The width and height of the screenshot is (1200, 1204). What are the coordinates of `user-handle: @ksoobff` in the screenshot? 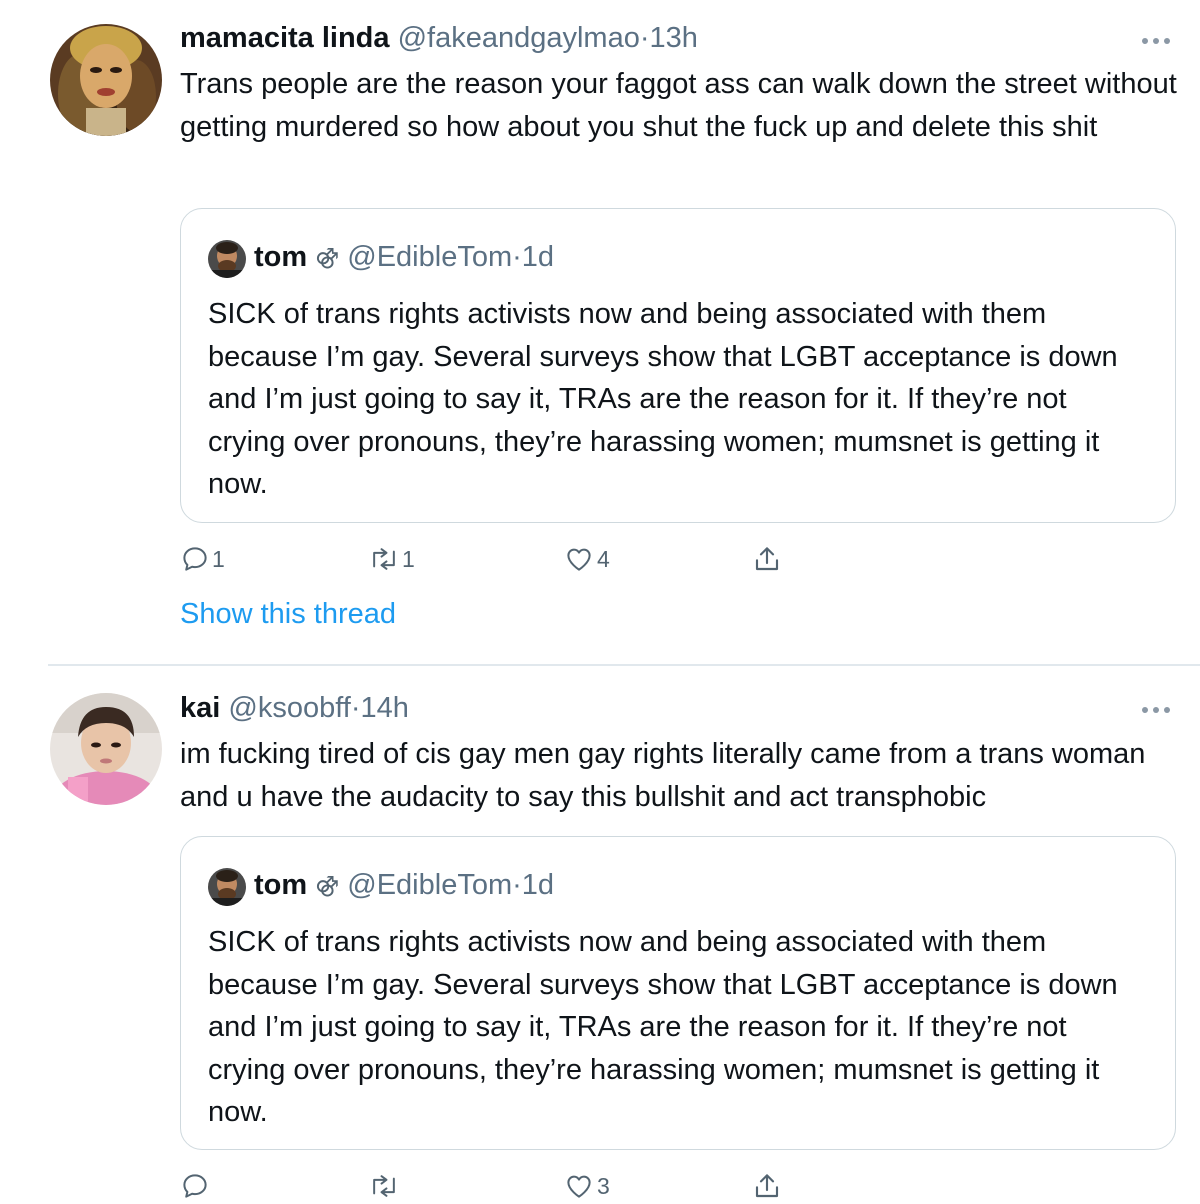 It's located at (289, 708).